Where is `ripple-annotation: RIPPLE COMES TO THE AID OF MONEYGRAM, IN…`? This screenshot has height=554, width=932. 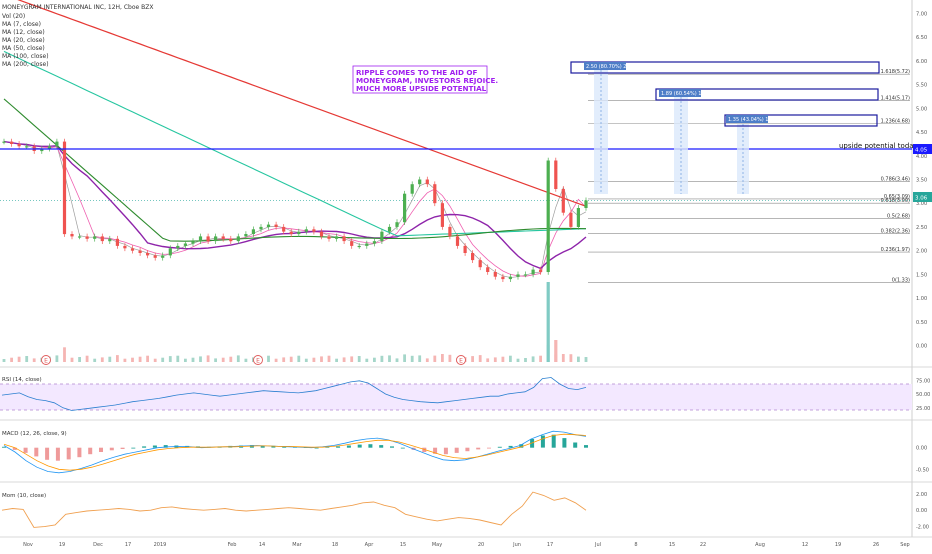
ripple-annotation: RIPPLE COMES TO THE AID OF MONEYGRAM, IN… is located at coordinates (425, 79).